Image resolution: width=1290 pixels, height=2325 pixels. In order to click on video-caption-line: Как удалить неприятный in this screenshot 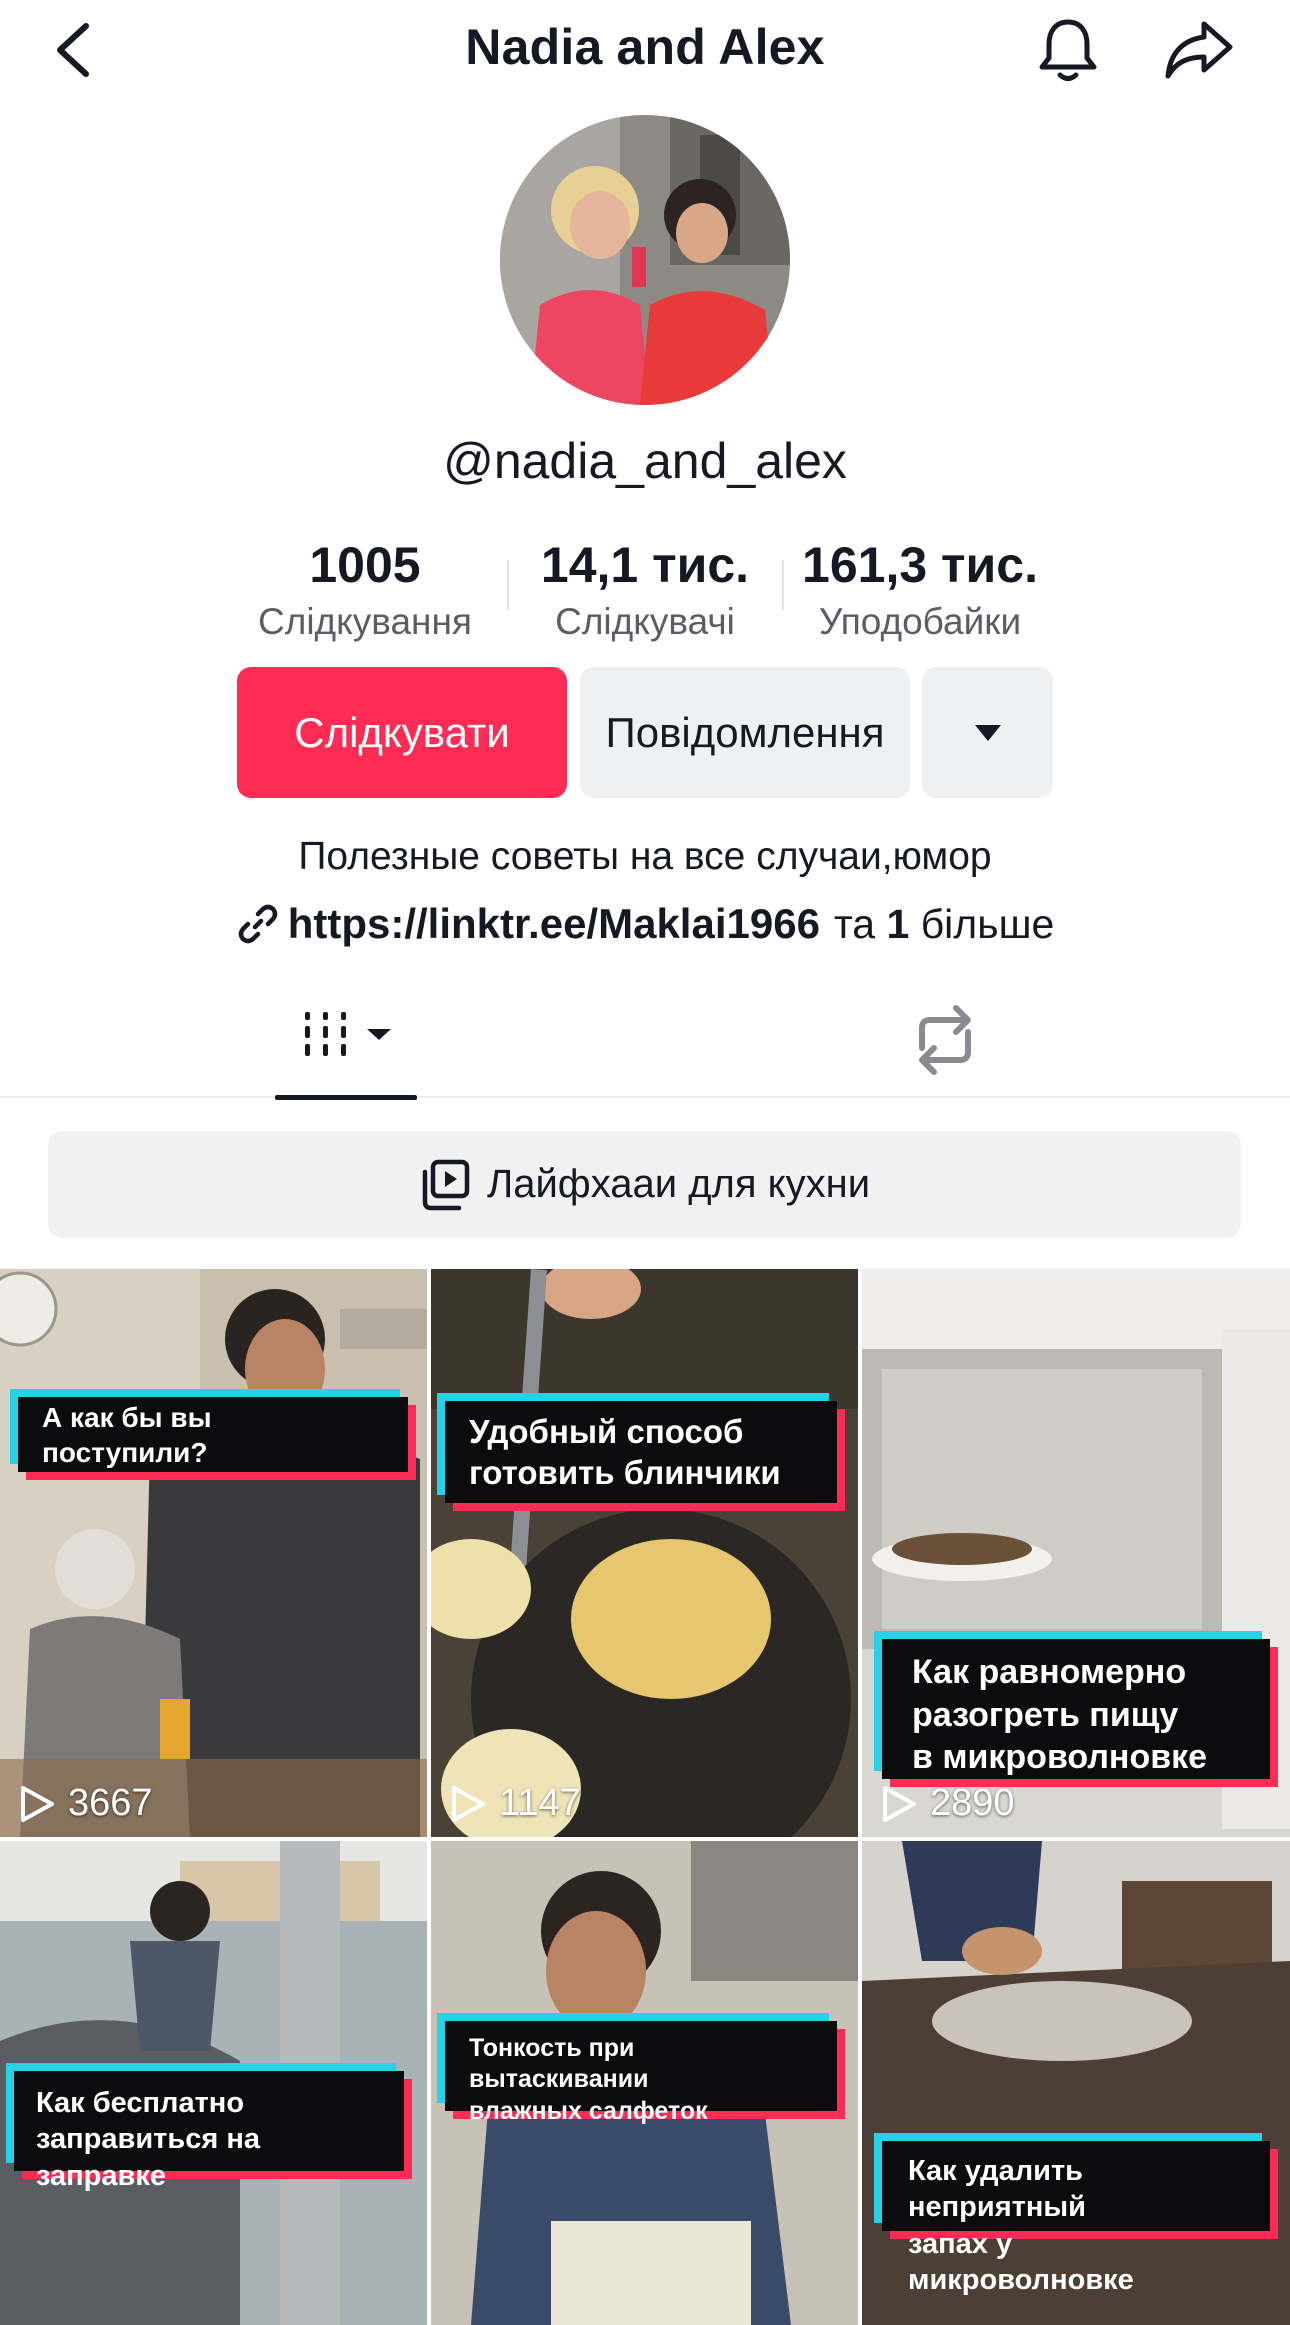, I will do `click(997, 2189)`.